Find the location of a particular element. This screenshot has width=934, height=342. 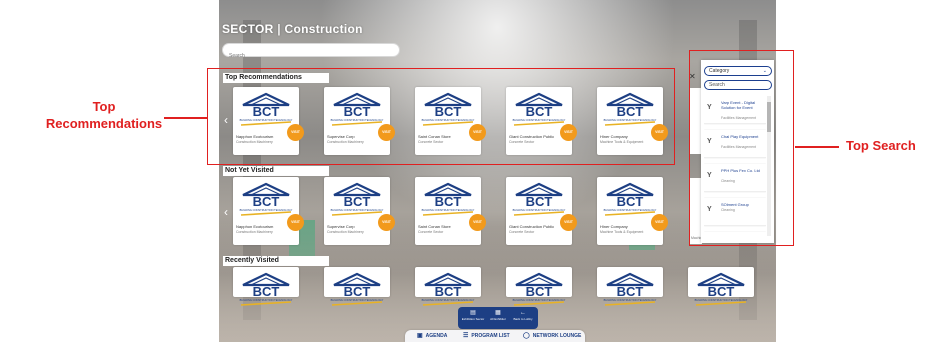

menu-program-list: ☰ PROGRAM LIST is located at coordinates (486, 336).